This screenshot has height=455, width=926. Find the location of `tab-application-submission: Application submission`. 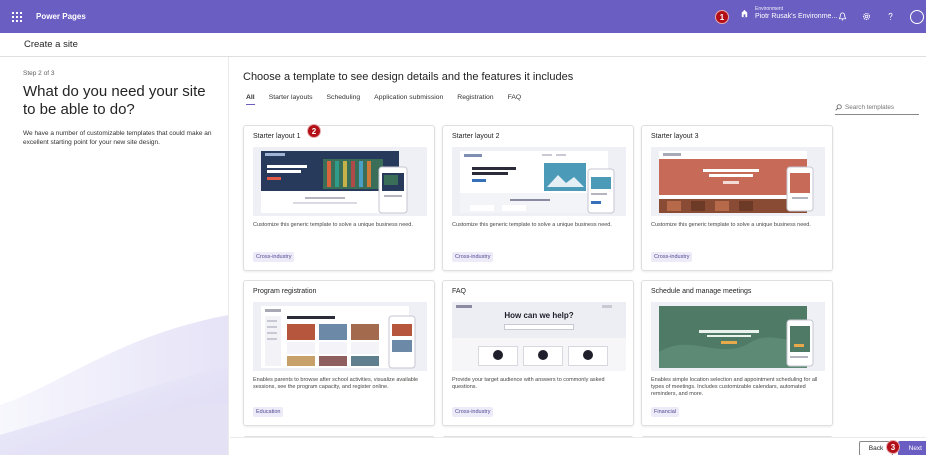

tab-application-submission: Application submission is located at coordinates (408, 99).